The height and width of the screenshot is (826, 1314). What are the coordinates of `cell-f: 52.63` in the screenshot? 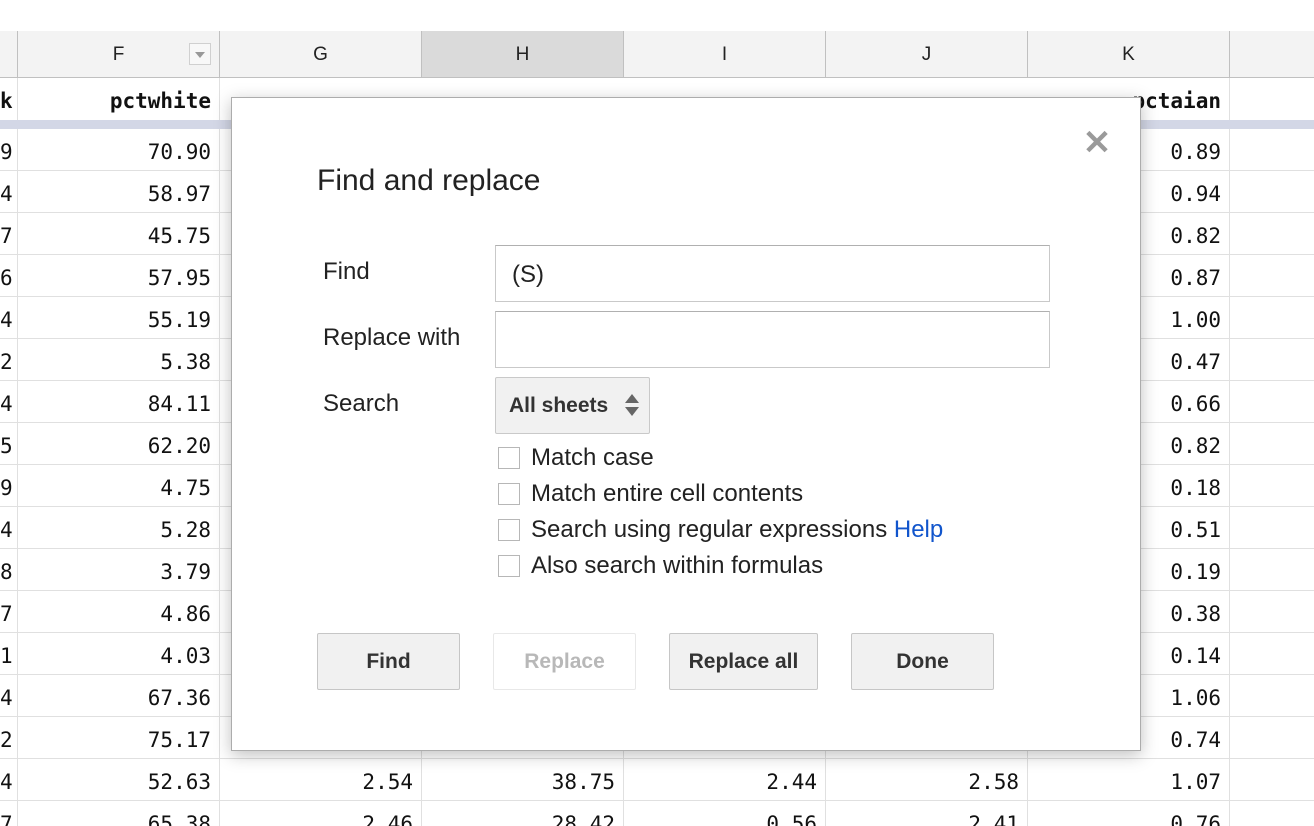 It's located at (119, 780).